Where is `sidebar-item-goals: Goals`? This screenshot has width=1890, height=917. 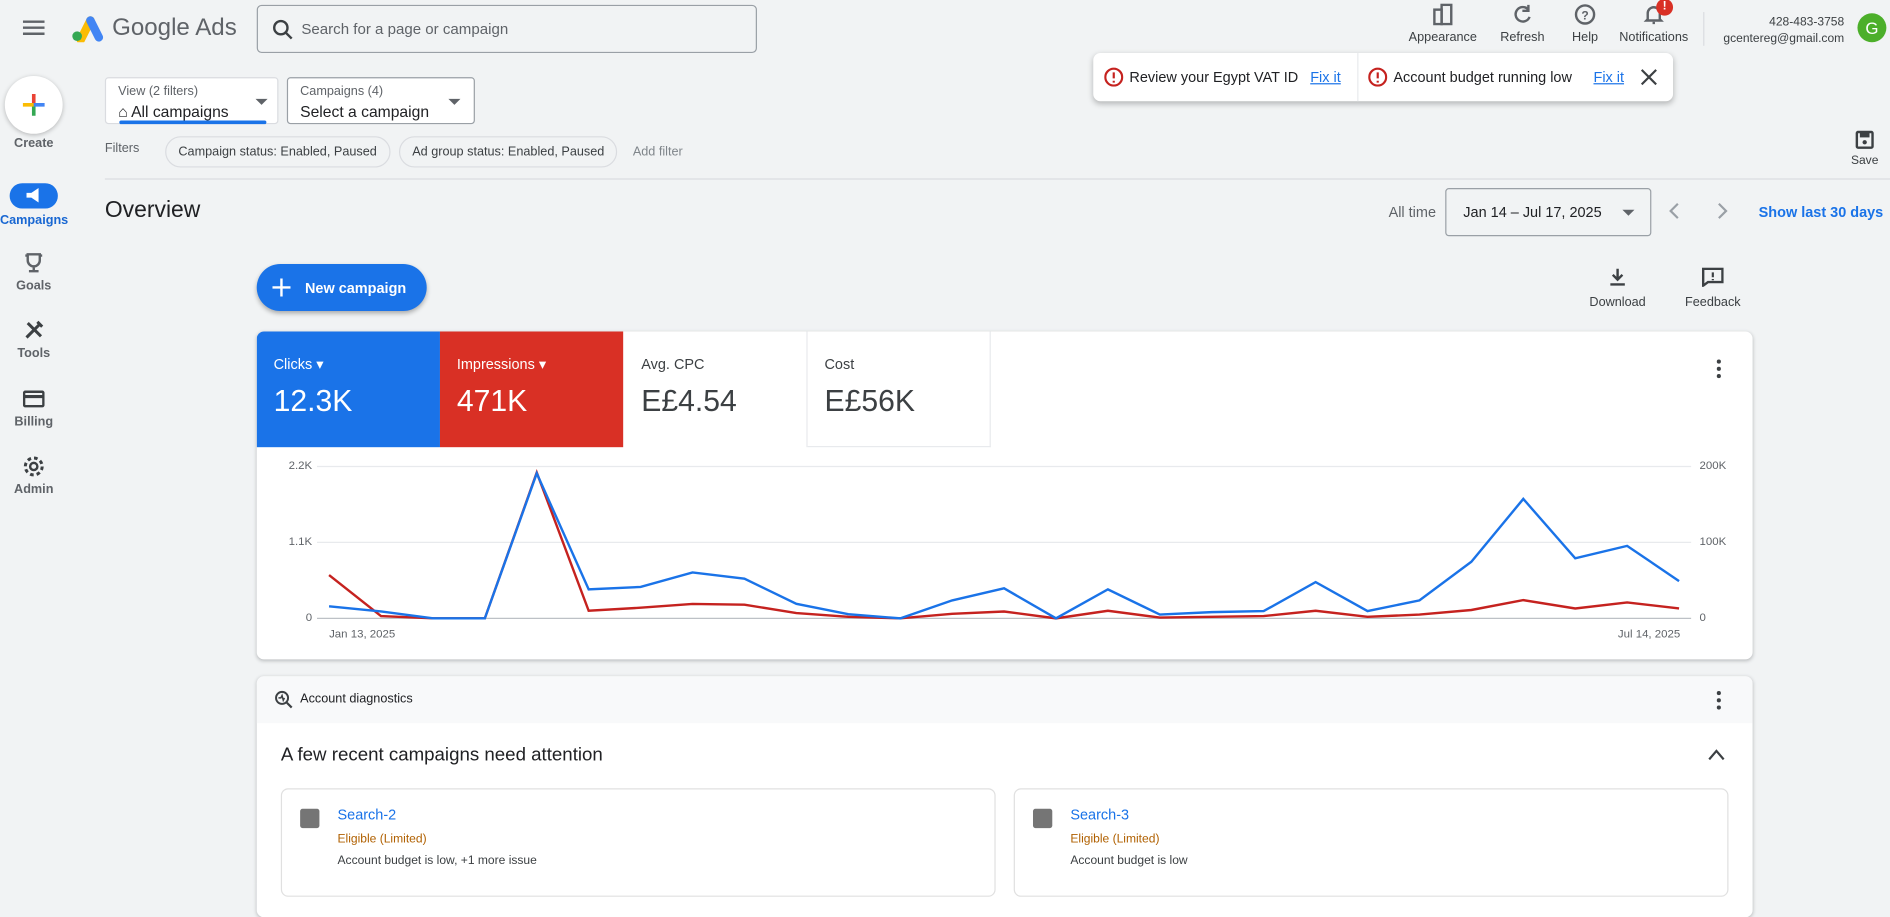
sidebar-item-goals: Goals is located at coordinates (34, 272).